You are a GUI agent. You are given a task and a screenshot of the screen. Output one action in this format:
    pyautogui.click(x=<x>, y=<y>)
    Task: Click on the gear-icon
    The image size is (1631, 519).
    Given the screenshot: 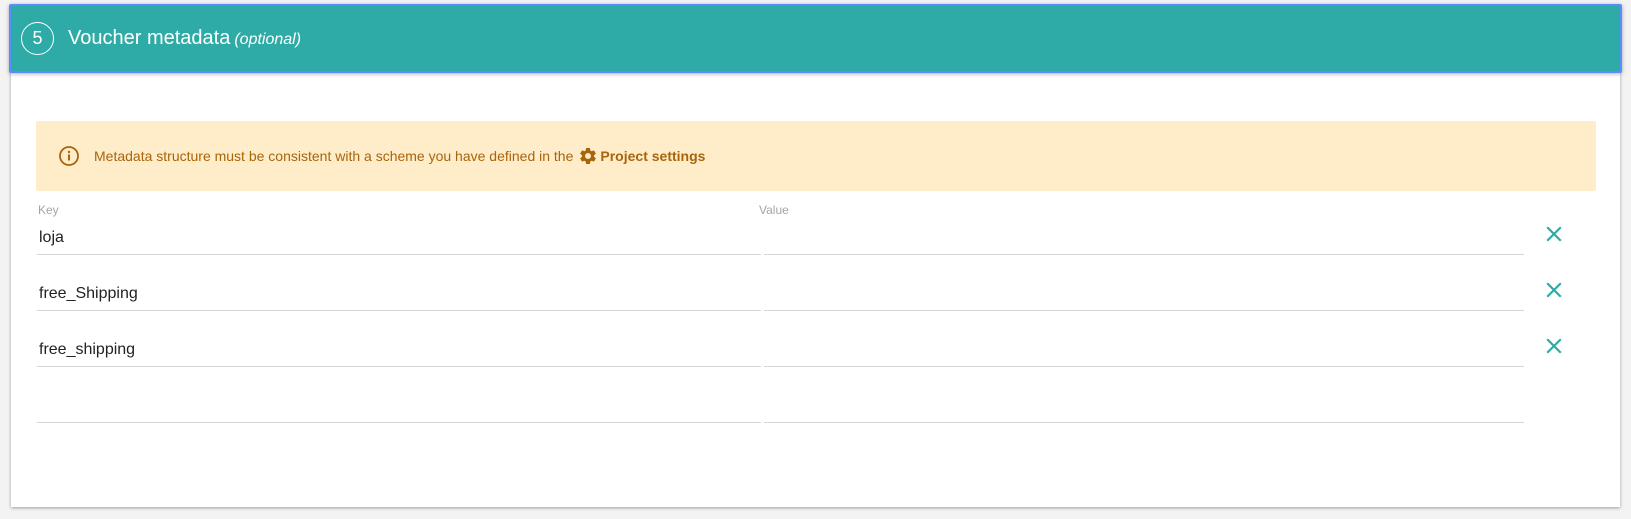 What is the action you would take?
    pyautogui.click(x=588, y=156)
    